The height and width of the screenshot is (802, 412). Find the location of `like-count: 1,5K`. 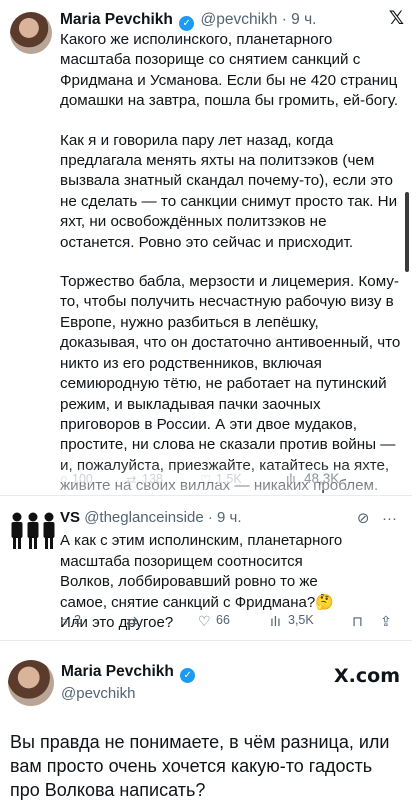

like-count: 1,5K is located at coordinates (229, 479).